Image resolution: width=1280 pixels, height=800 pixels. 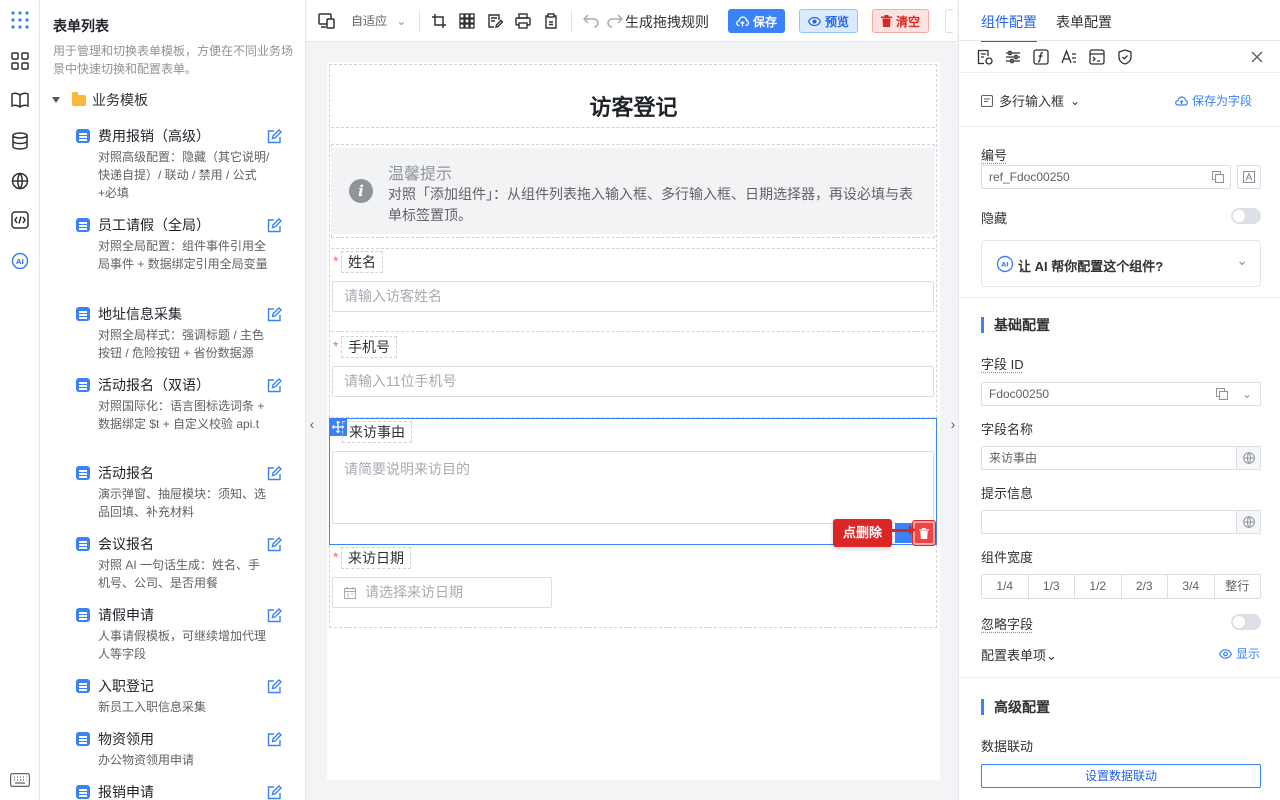 What do you see at coordinates (20, 61) in the screenshot?
I see `components-icon` at bounding box center [20, 61].